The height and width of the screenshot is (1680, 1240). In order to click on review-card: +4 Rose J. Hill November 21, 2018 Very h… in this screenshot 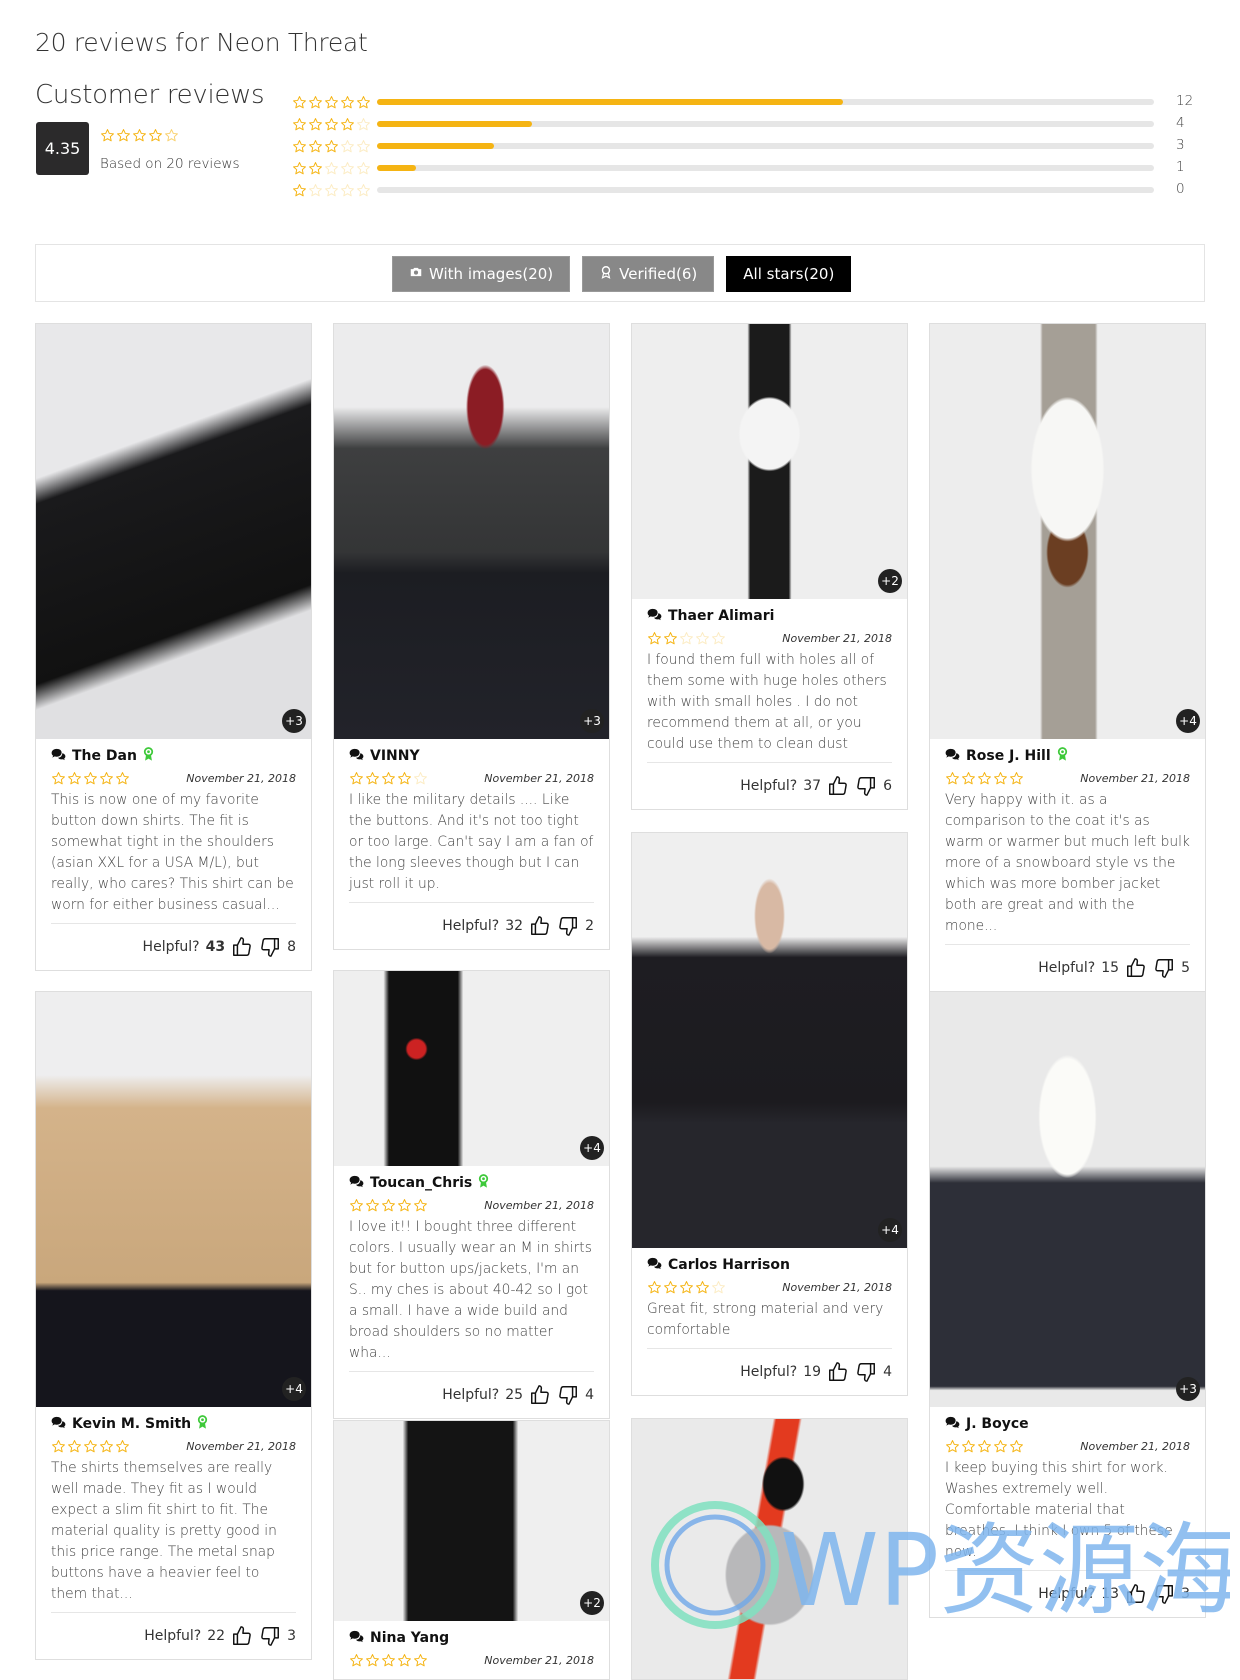, I will do `click(1067, 657)`.